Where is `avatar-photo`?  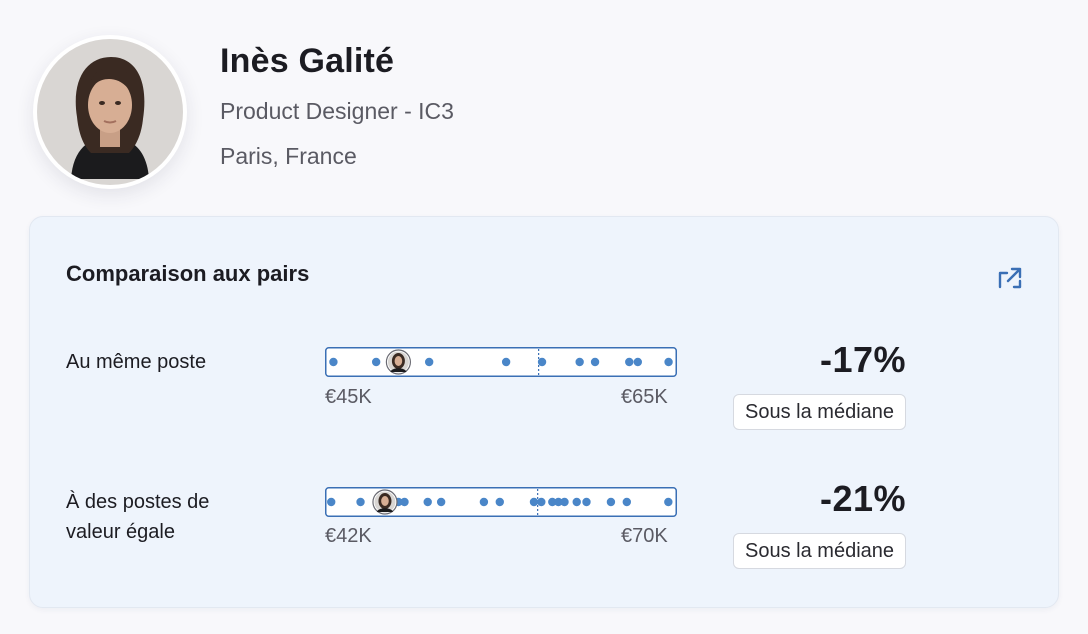
avatar-photo is located at coordinates (110, 112).